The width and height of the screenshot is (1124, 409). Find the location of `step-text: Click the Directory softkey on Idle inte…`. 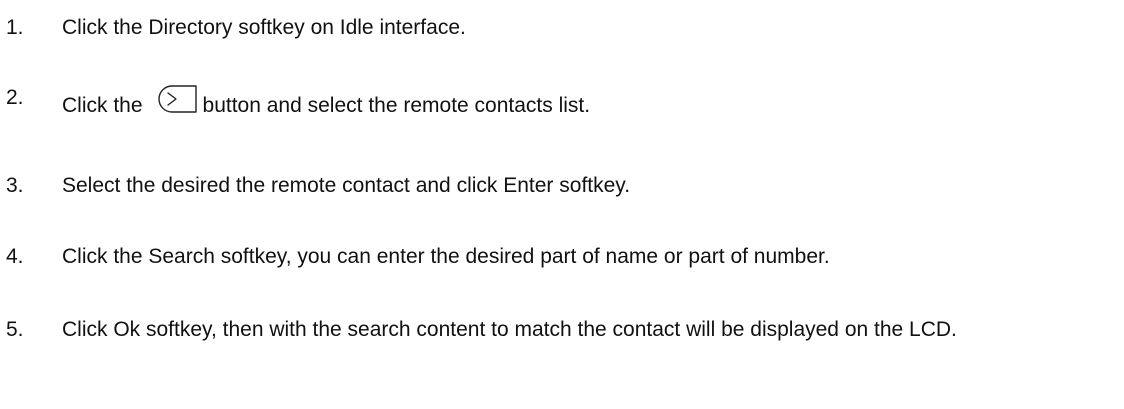

step-text: Click the Directory softkey on Idle inte… is located at coordinates (264, 27).